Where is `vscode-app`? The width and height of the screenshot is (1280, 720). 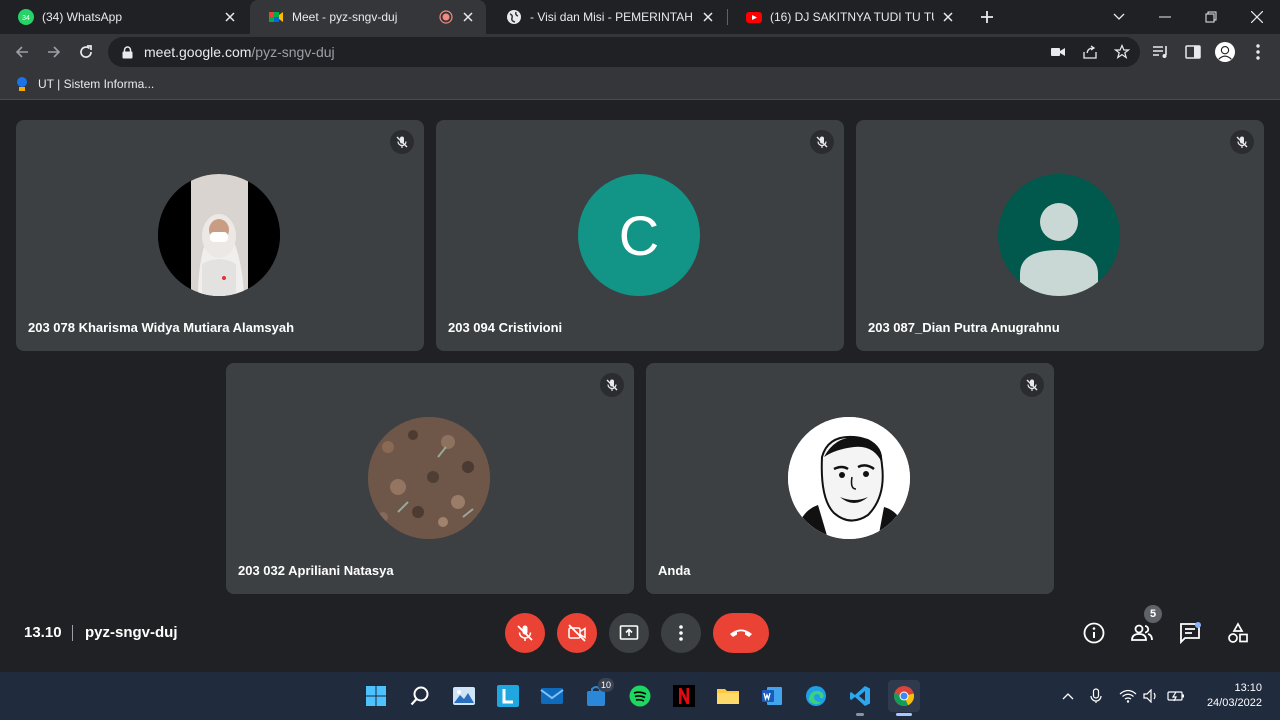 vscode-app is located at coordinates (860, 698).